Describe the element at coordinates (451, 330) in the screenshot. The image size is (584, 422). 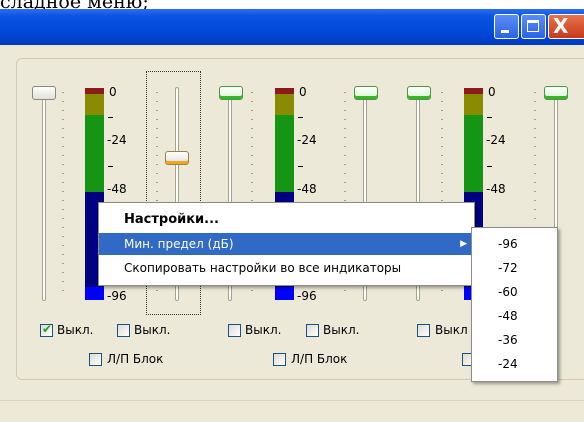
I see `mute-checkbox-label: Выкл` at that location.